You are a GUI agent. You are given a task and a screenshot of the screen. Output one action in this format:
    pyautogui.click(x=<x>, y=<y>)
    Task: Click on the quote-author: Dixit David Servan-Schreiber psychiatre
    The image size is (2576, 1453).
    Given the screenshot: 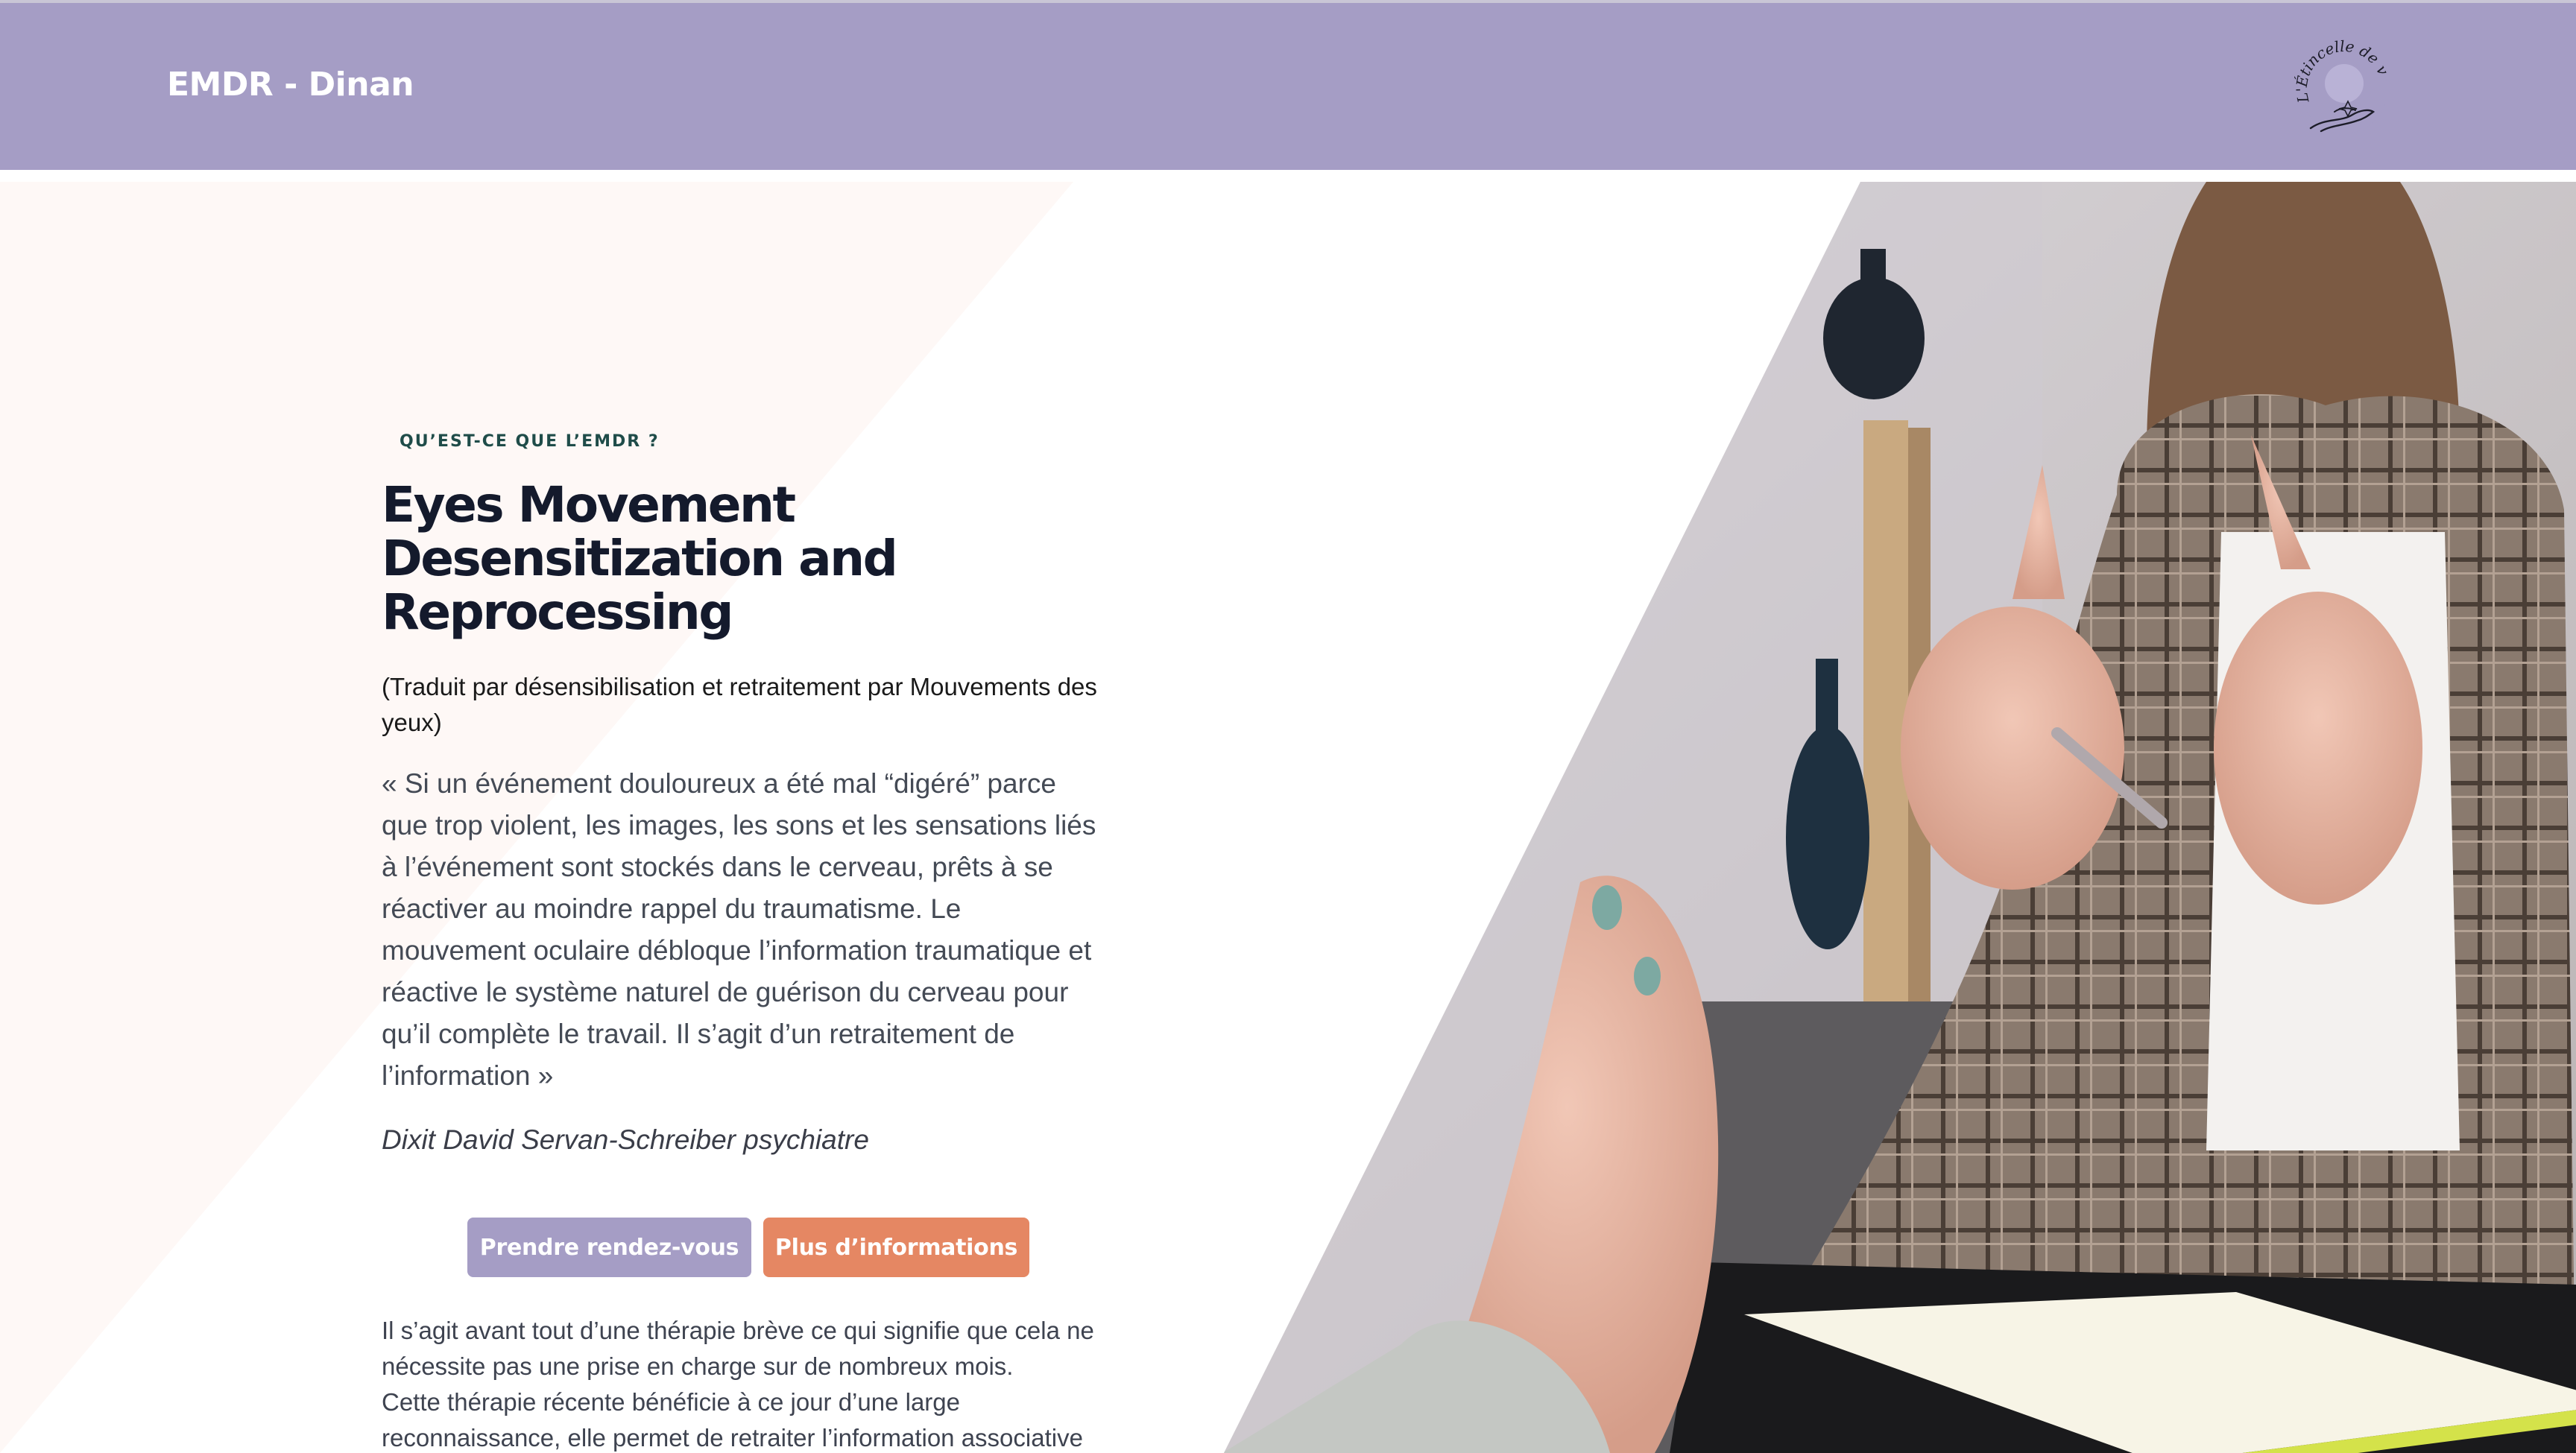 What is the action you would take?
    pyautogui.click(x=625, y=1139)
    